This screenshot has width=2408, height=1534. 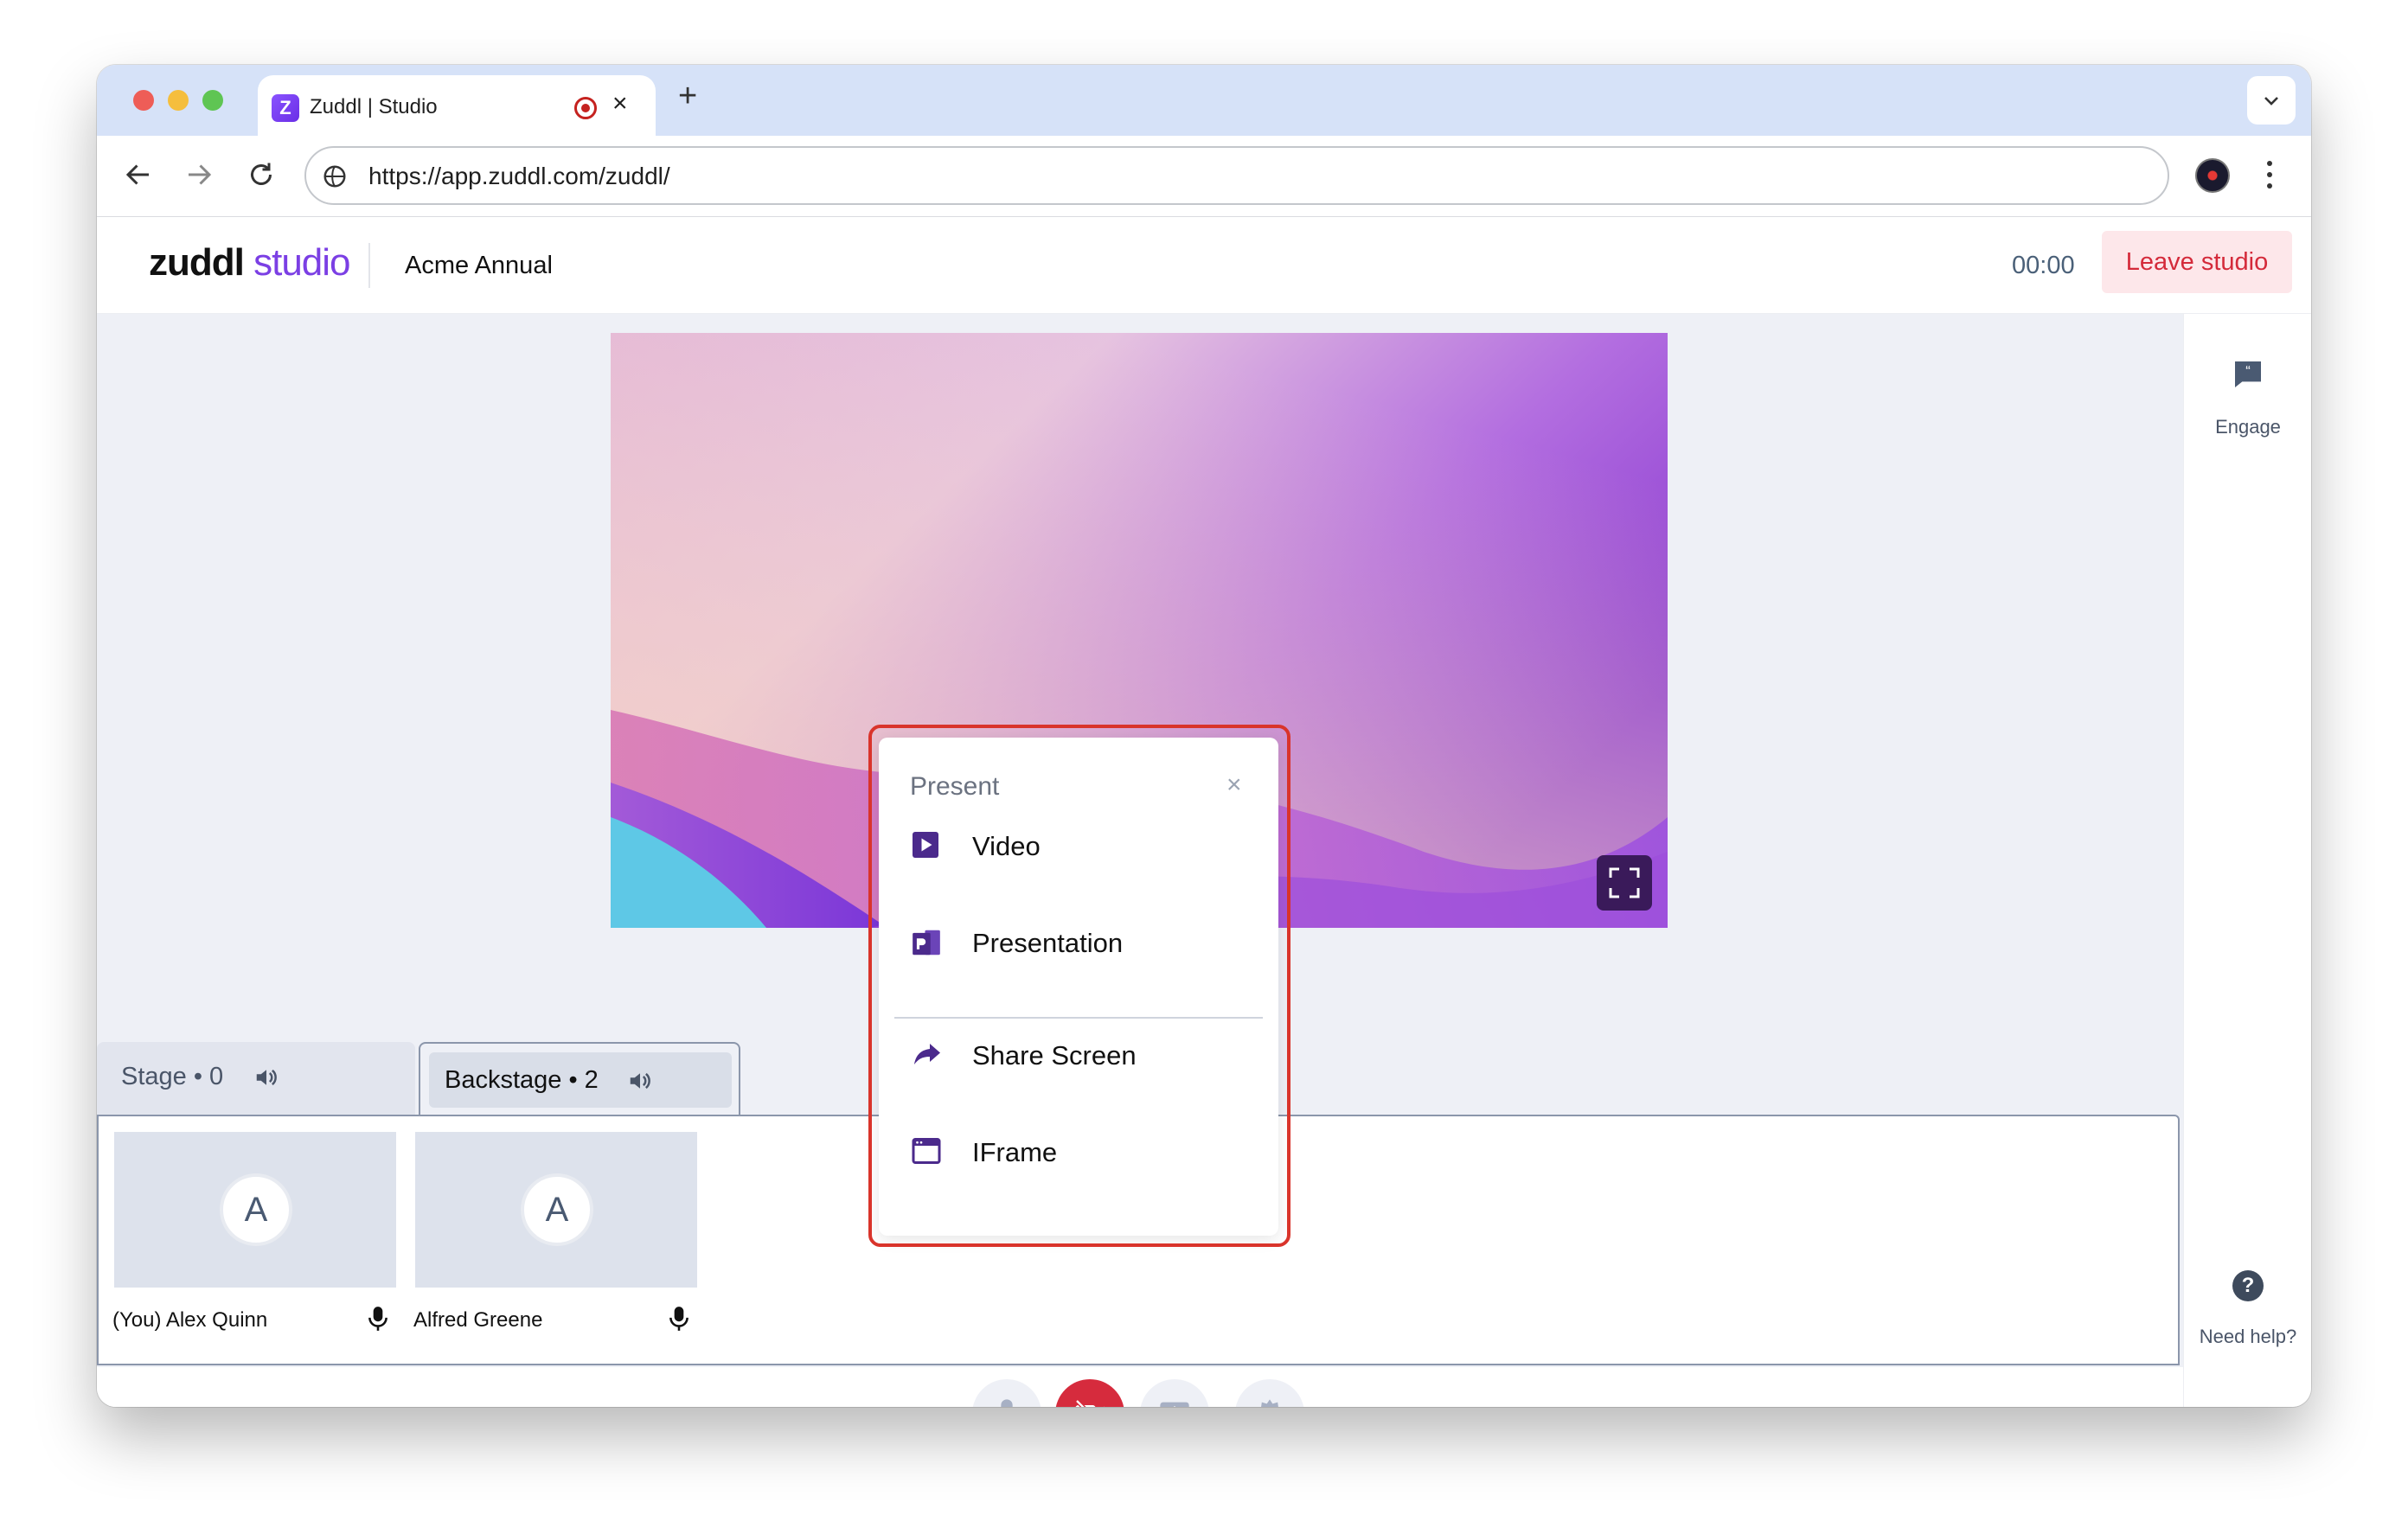 What do you see at coordinates (2248, 1285) in the screenshot?
I see `help-icon: ?` at bounding box center [2248, 1285].